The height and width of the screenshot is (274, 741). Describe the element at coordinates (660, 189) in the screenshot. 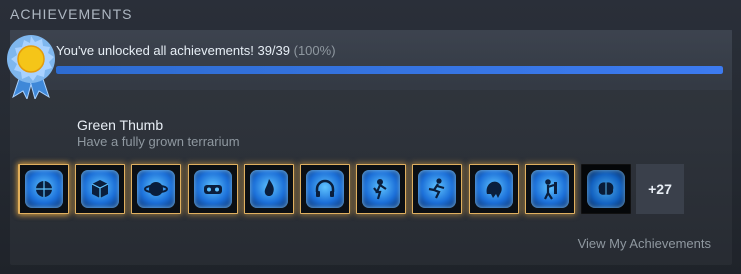

I see `more-achievements-button: +27` at that location.